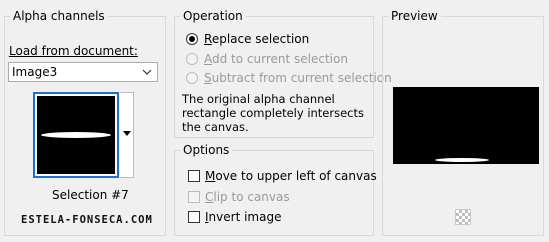  Describe the element at coordinates (414, 16) in the screenshot. I see `preview-title: Preview` at that location.